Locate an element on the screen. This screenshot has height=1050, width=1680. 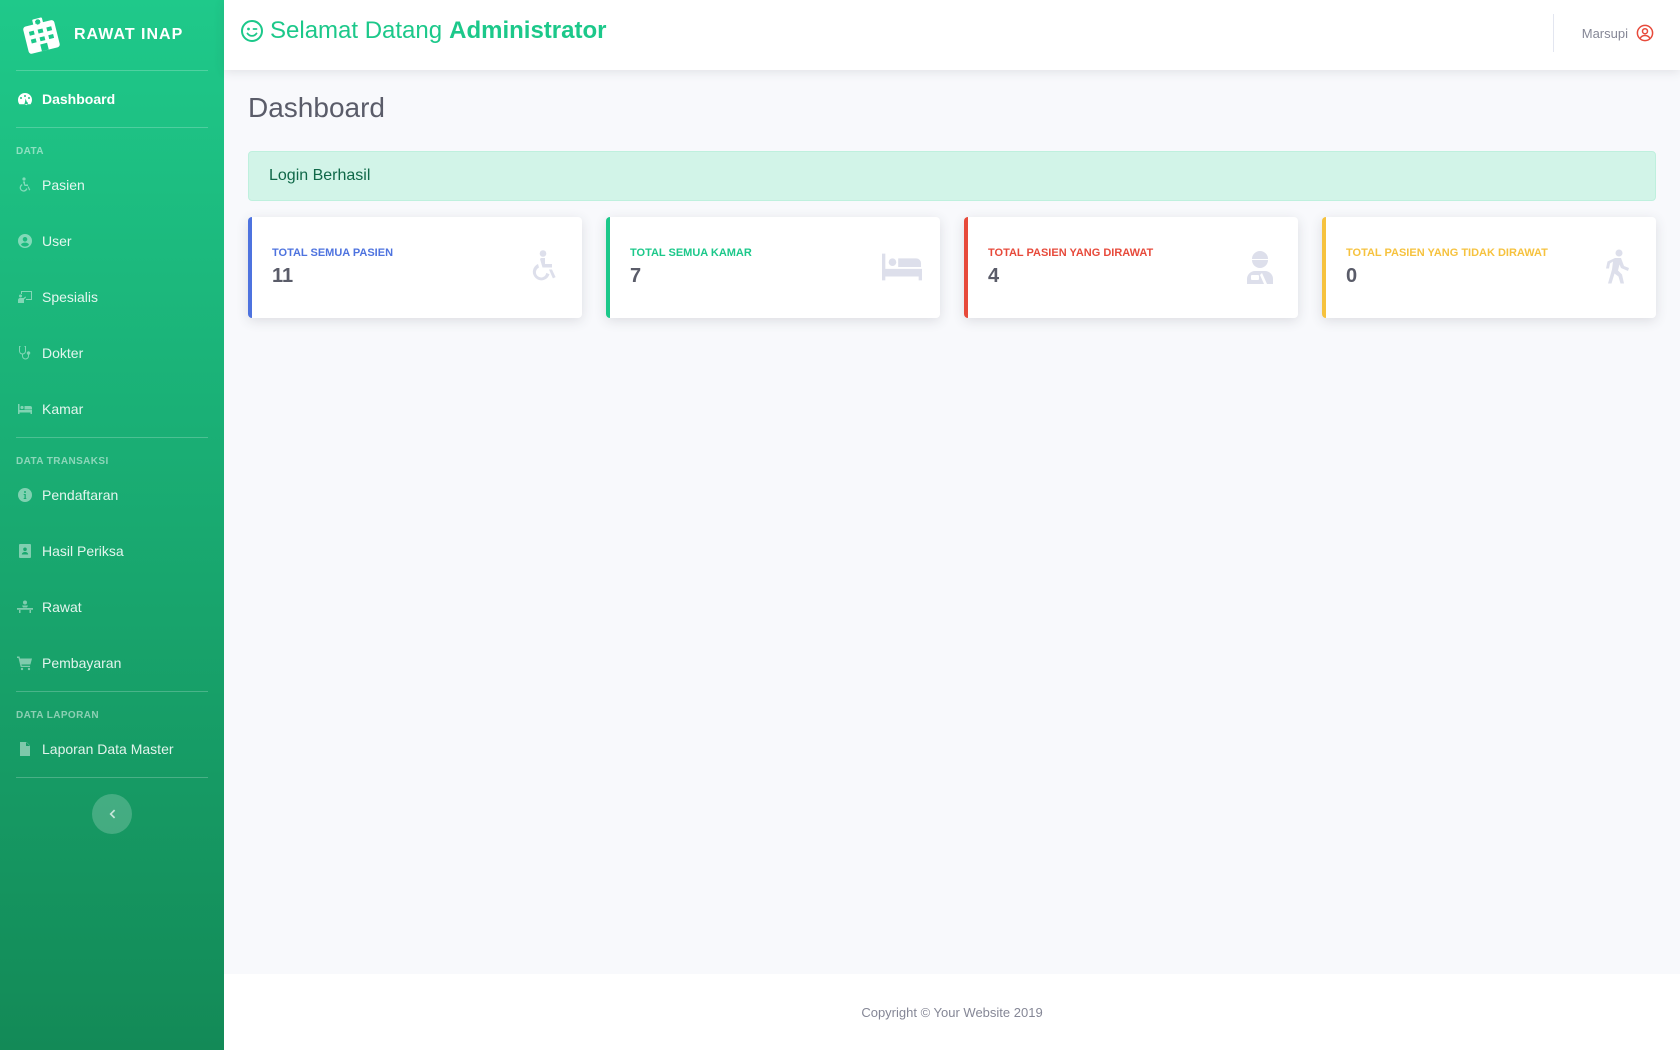
topbar-user-area: Marsupi is located at coordinates (1616, 35).